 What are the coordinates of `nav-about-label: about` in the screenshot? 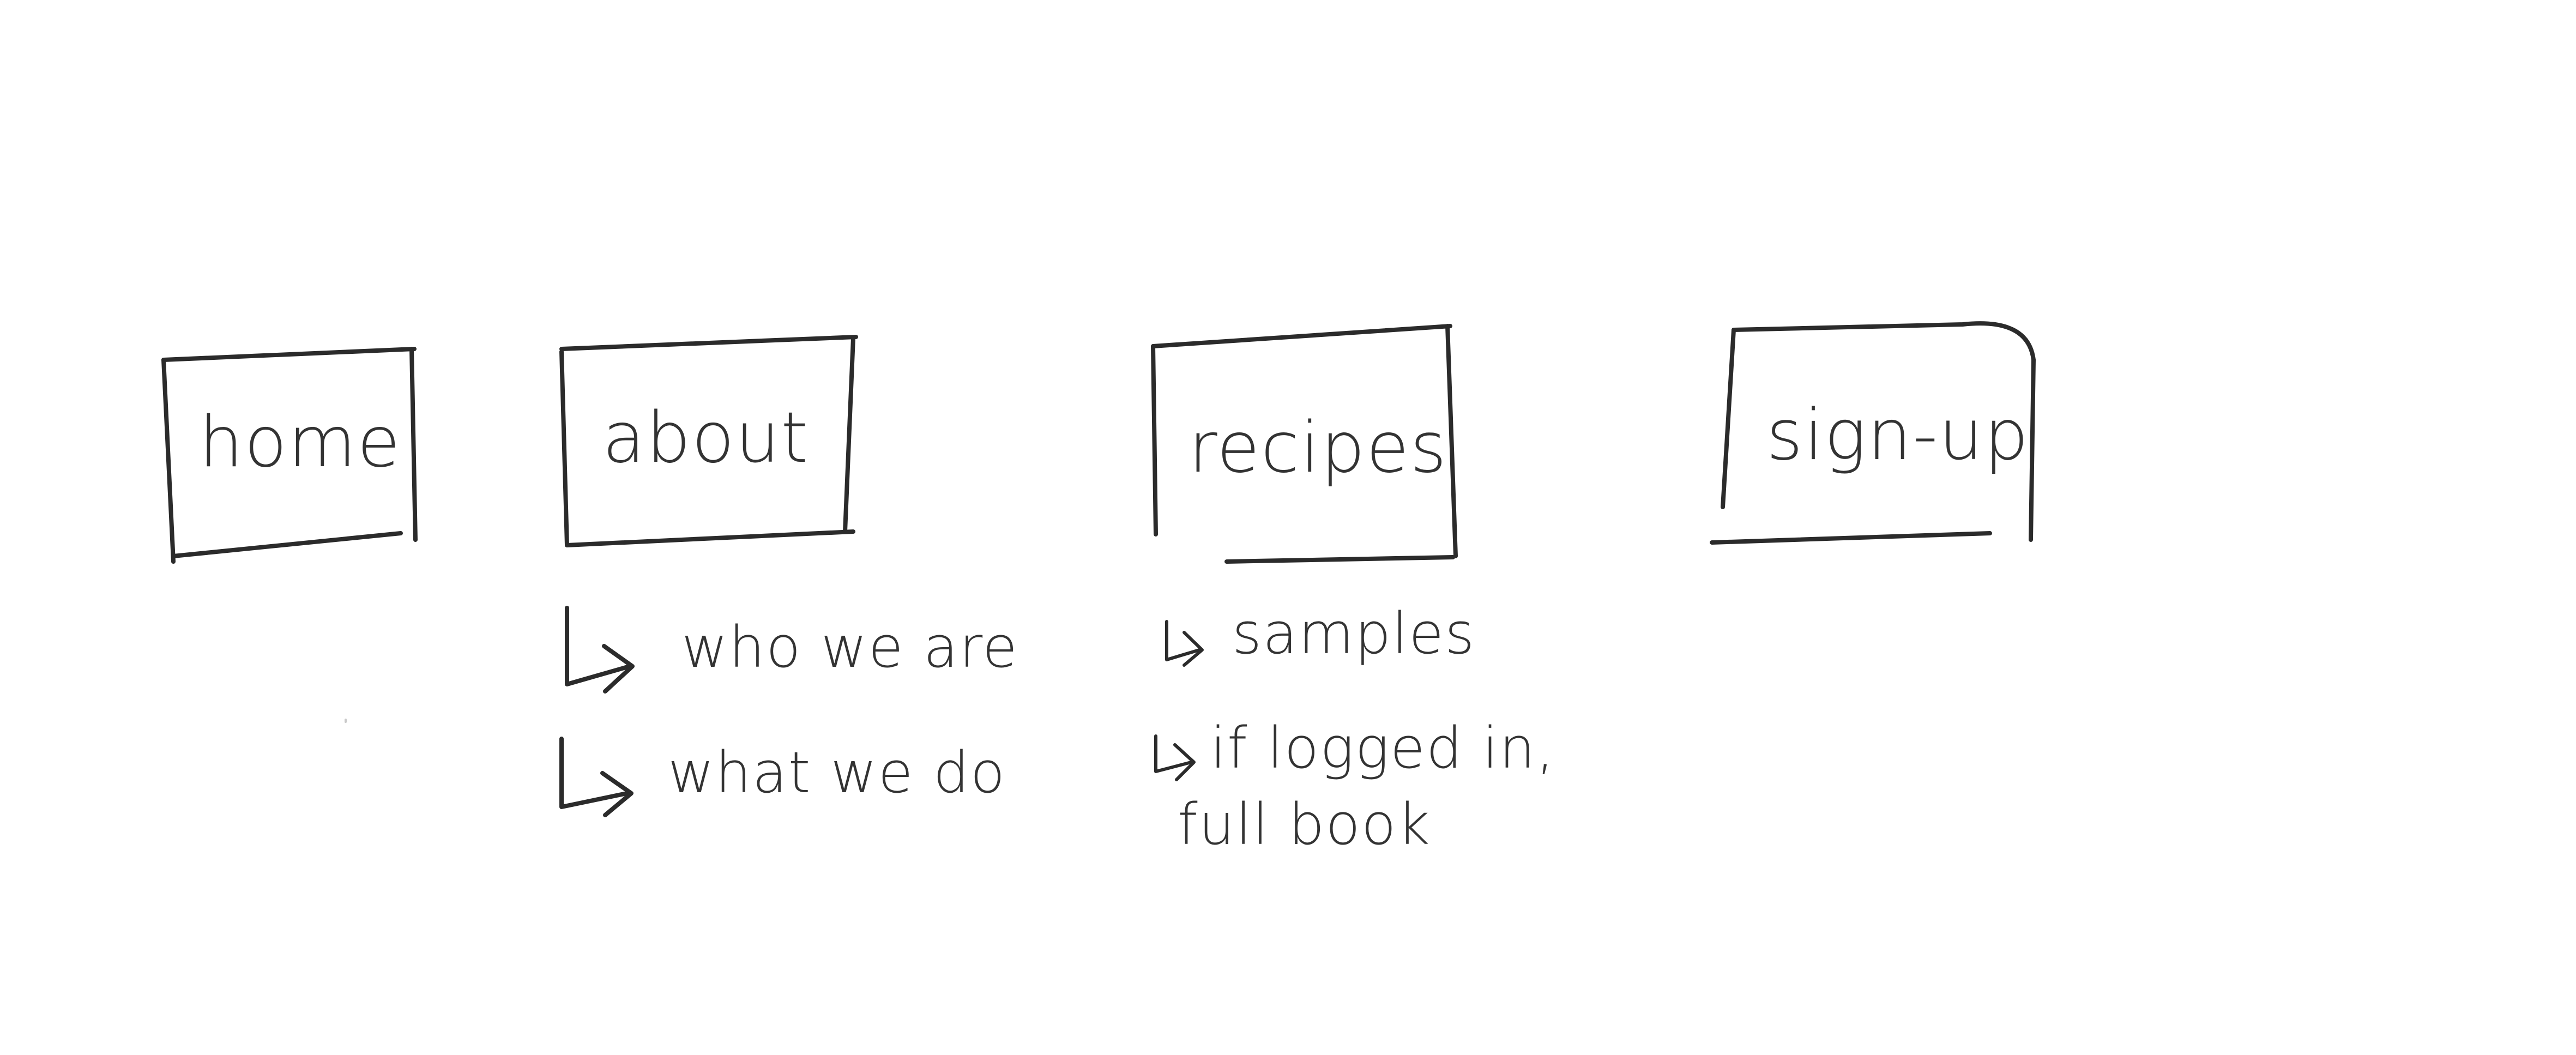 It's located at (706, 438).